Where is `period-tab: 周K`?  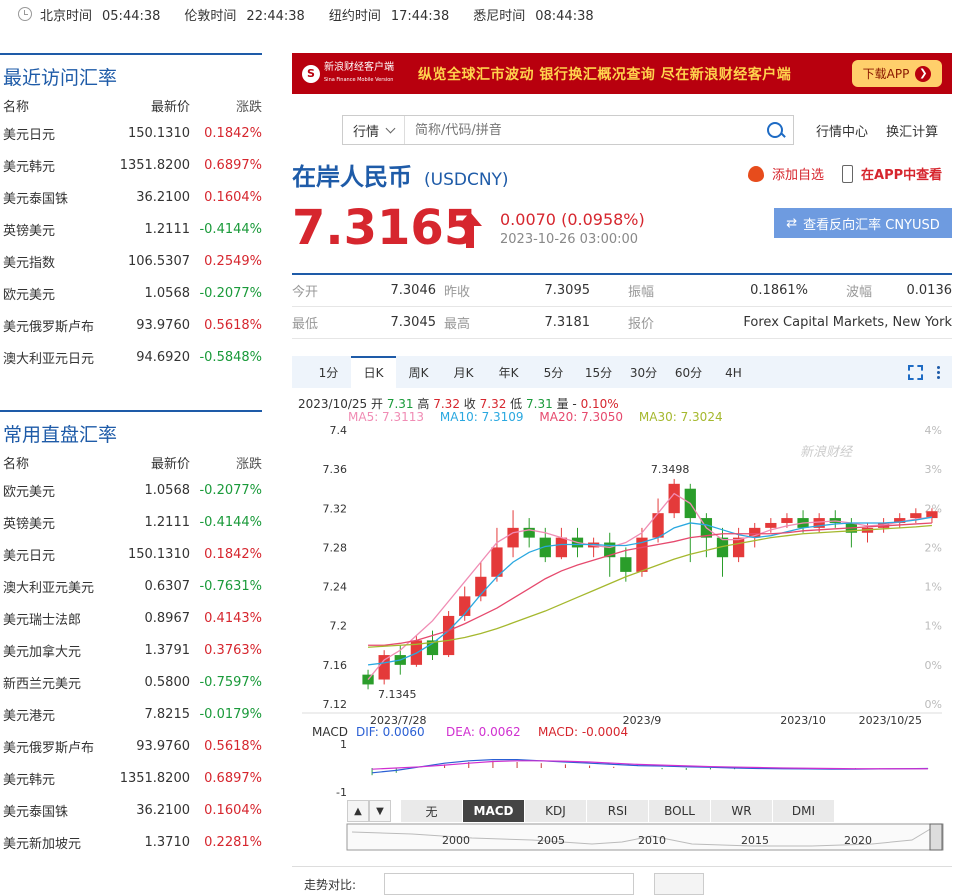
period-tab: 周K is located at coordinates (418, 372).